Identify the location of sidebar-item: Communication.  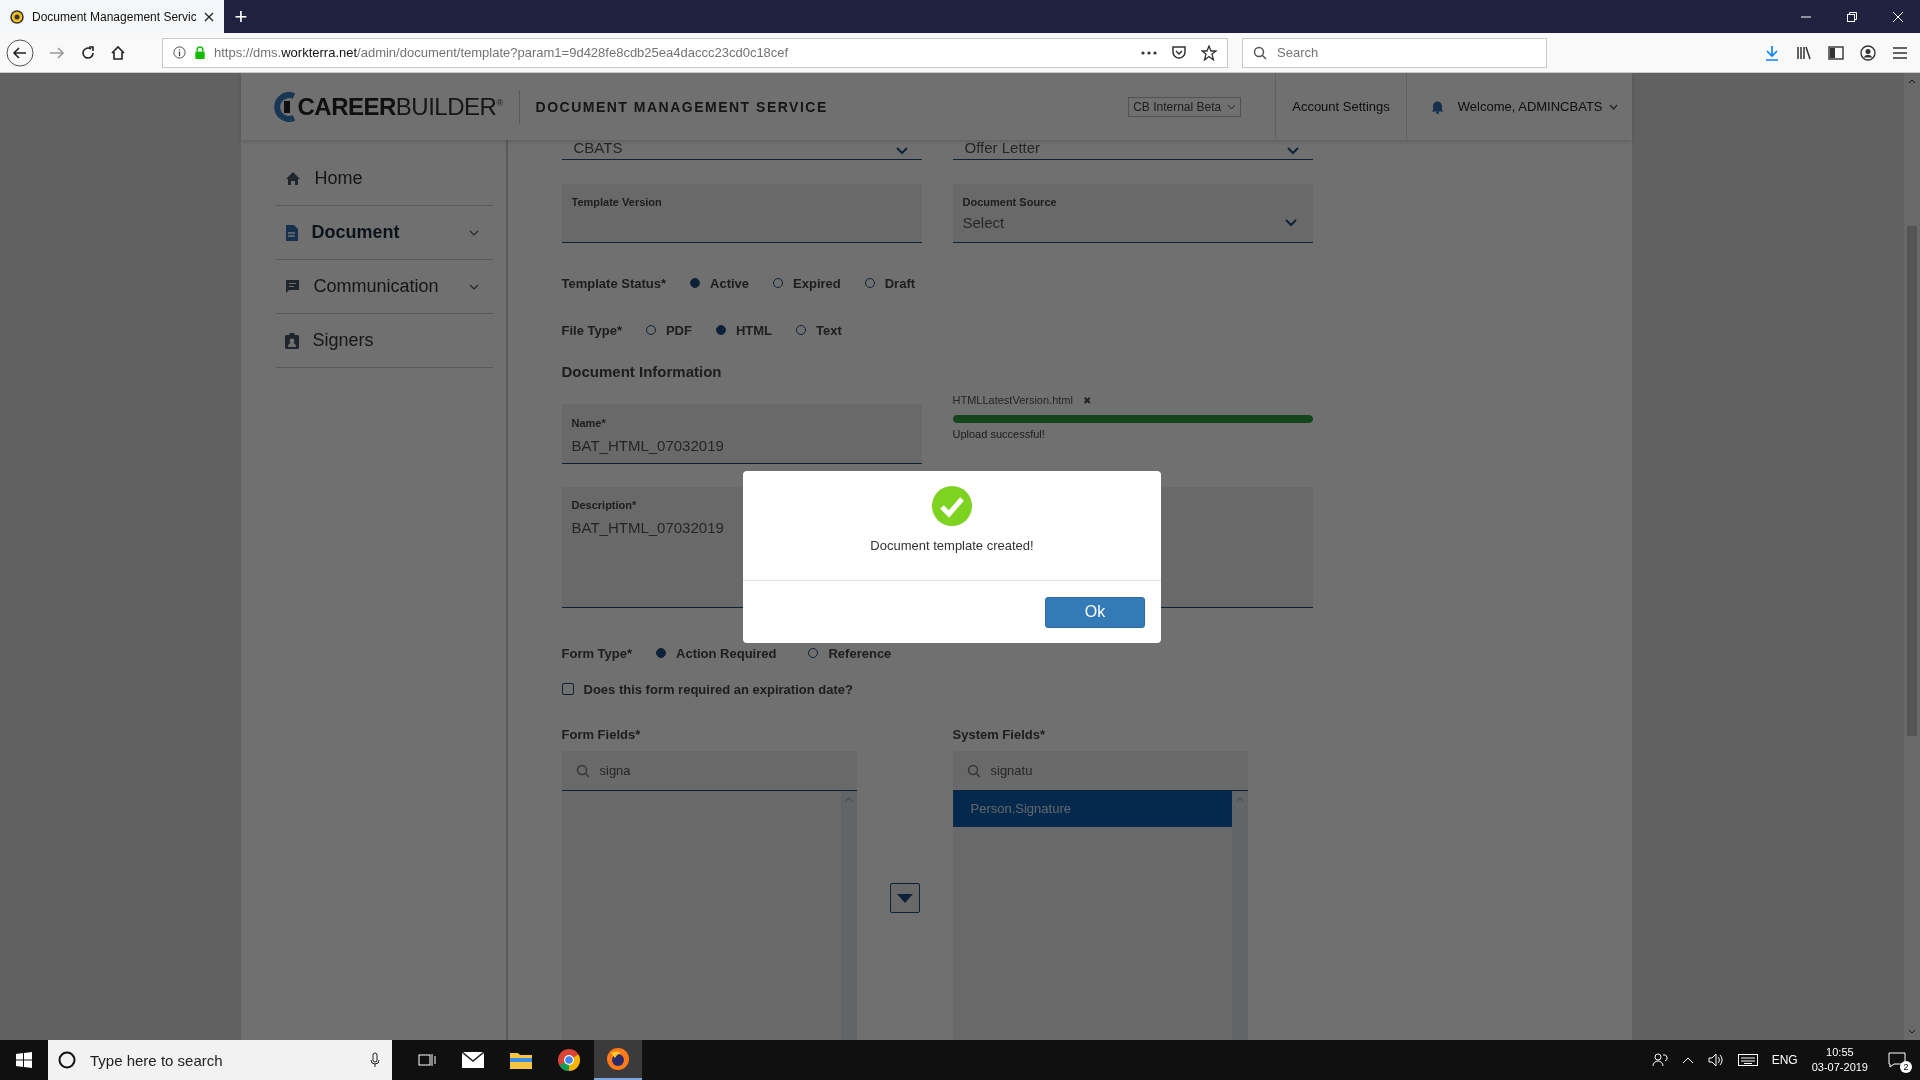
(384, 287).